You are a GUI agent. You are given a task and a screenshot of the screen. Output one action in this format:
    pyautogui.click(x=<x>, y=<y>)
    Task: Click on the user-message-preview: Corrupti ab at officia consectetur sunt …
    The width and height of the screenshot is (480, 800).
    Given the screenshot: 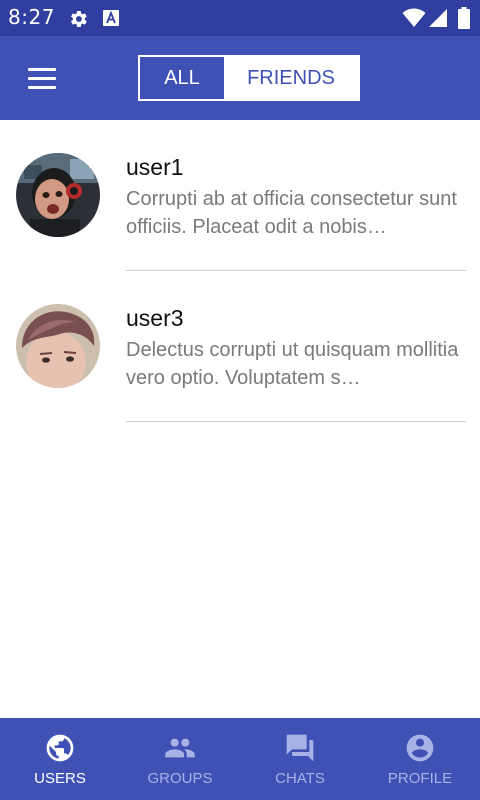 What is the action you would take?
    pyautogui.click(x=291, y=213)
    